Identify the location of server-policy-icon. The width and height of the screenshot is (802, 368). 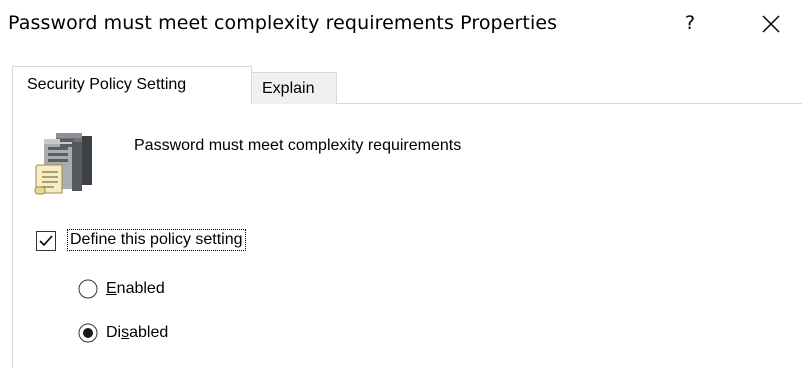
(69, 164).